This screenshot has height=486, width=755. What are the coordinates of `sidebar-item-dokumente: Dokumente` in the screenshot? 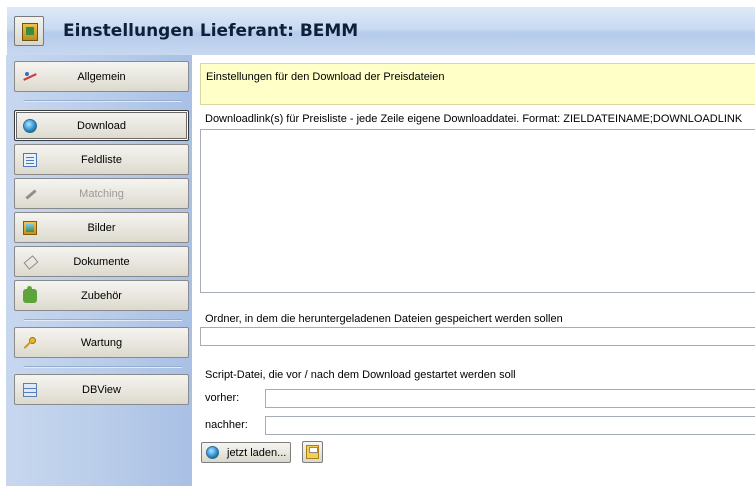 It's located at (101, 261).